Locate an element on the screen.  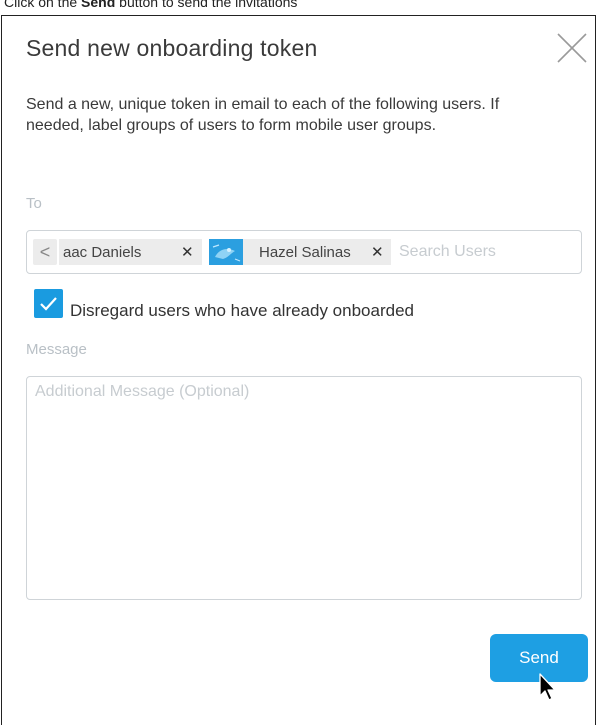
checkmark-icon is located at coordinates (48, 304).